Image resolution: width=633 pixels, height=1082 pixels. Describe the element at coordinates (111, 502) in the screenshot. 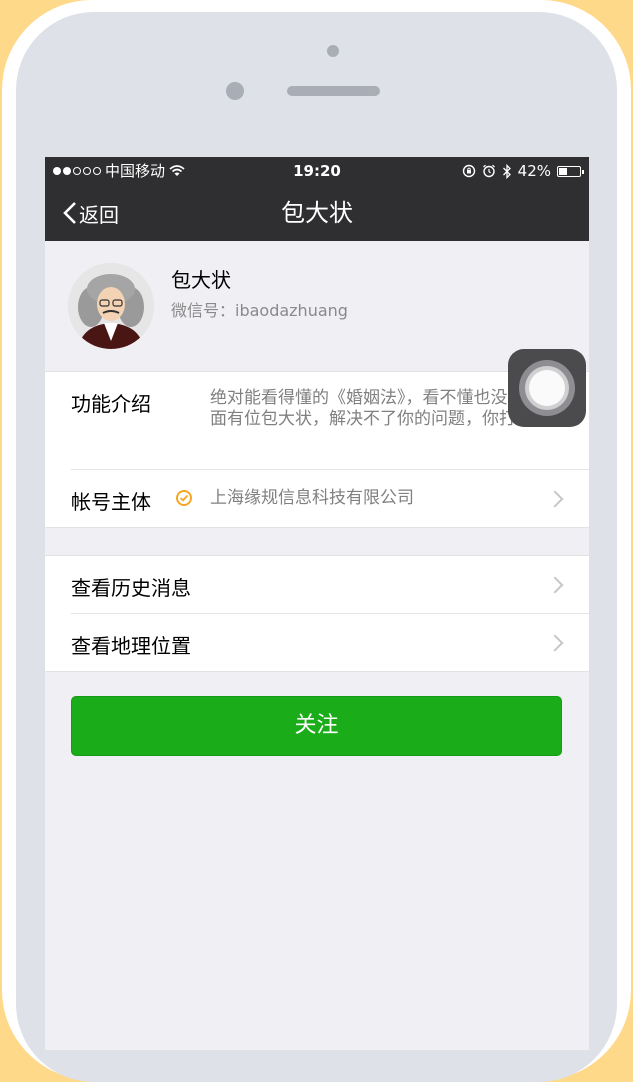

I see `entity-label: 帐号主体` at that location.